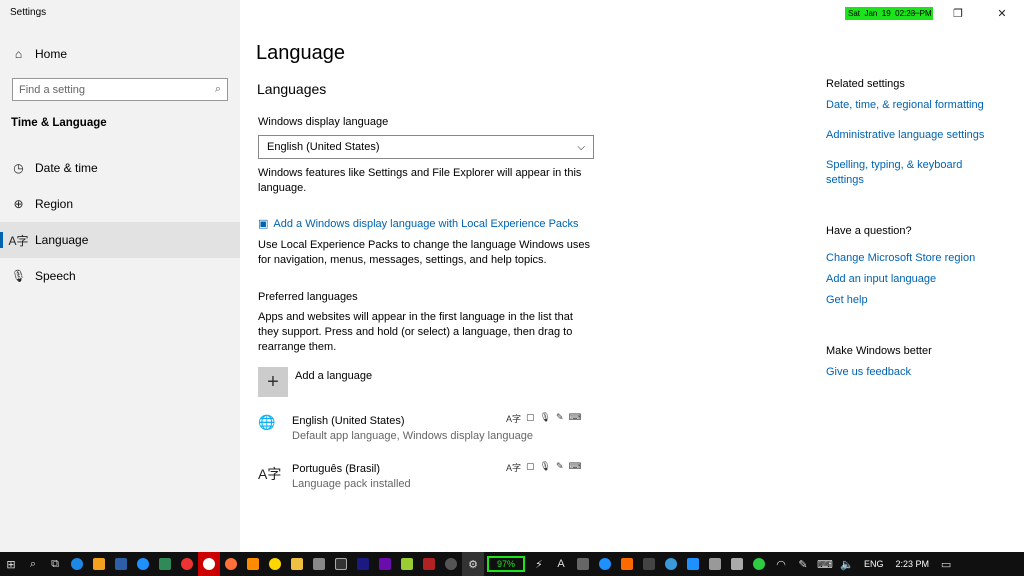  I want to click on sidebar-item-speech: 🎙 Speech, so click(120, 276).